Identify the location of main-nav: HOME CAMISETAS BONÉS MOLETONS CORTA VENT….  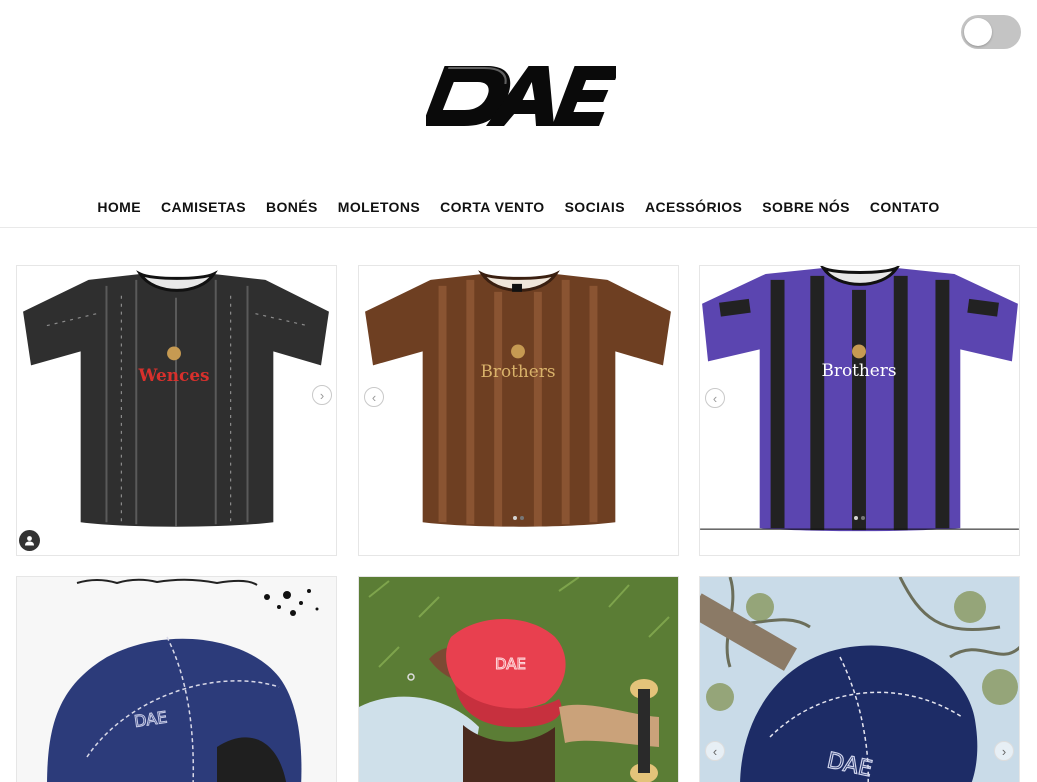
(518, 207).